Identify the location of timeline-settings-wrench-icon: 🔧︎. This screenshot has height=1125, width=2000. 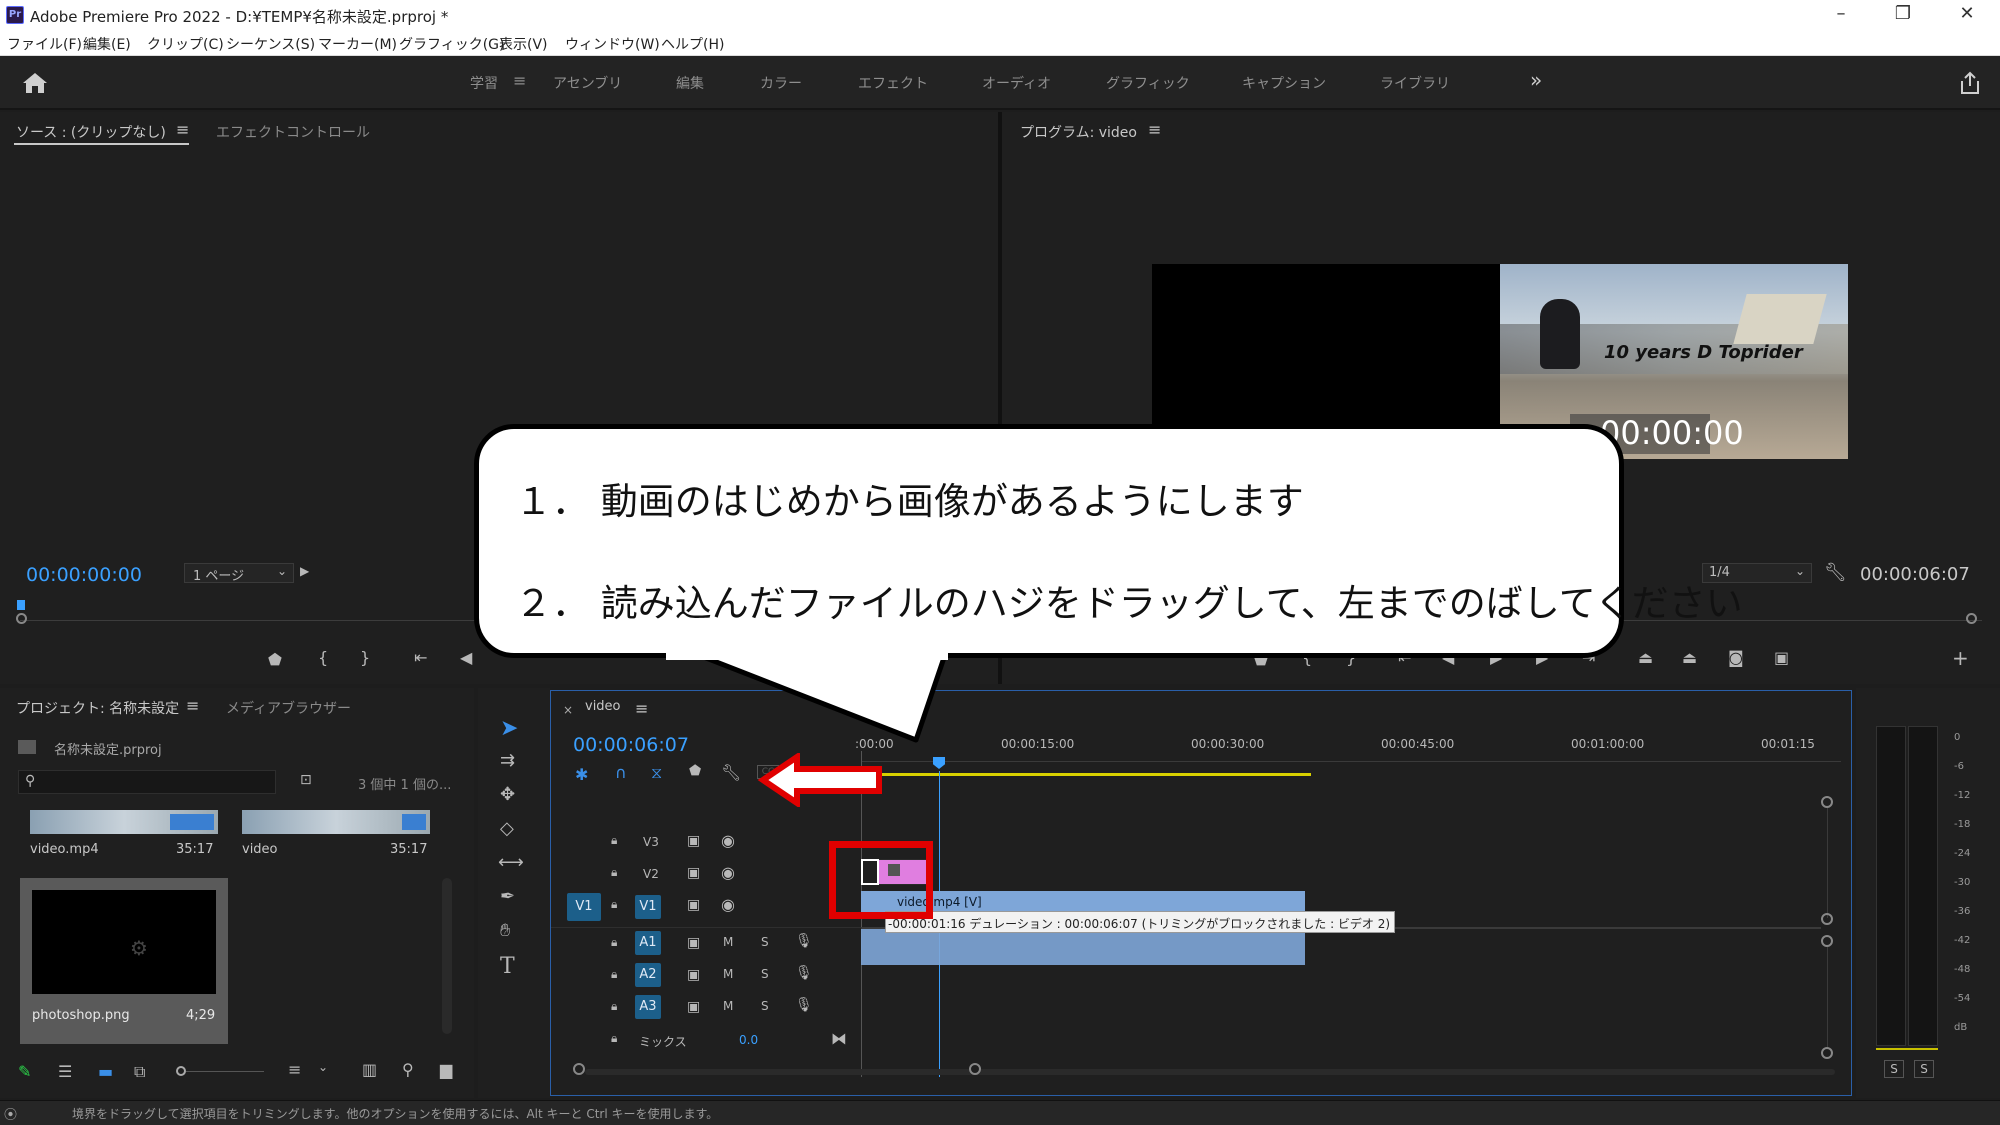
(731, 772).